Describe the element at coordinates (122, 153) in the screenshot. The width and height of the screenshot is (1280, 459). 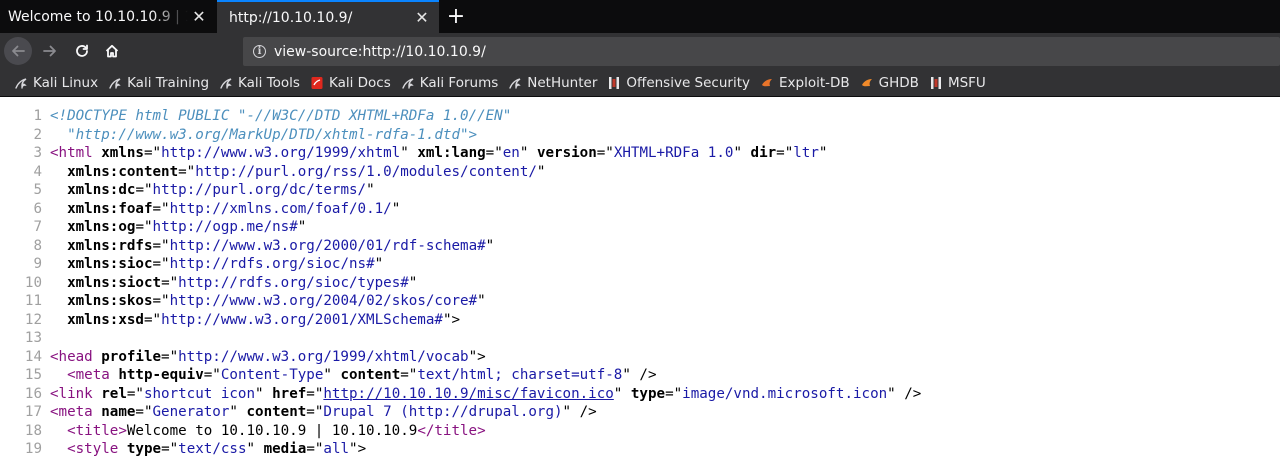
I see `attribute-name: xmlns` at that location.